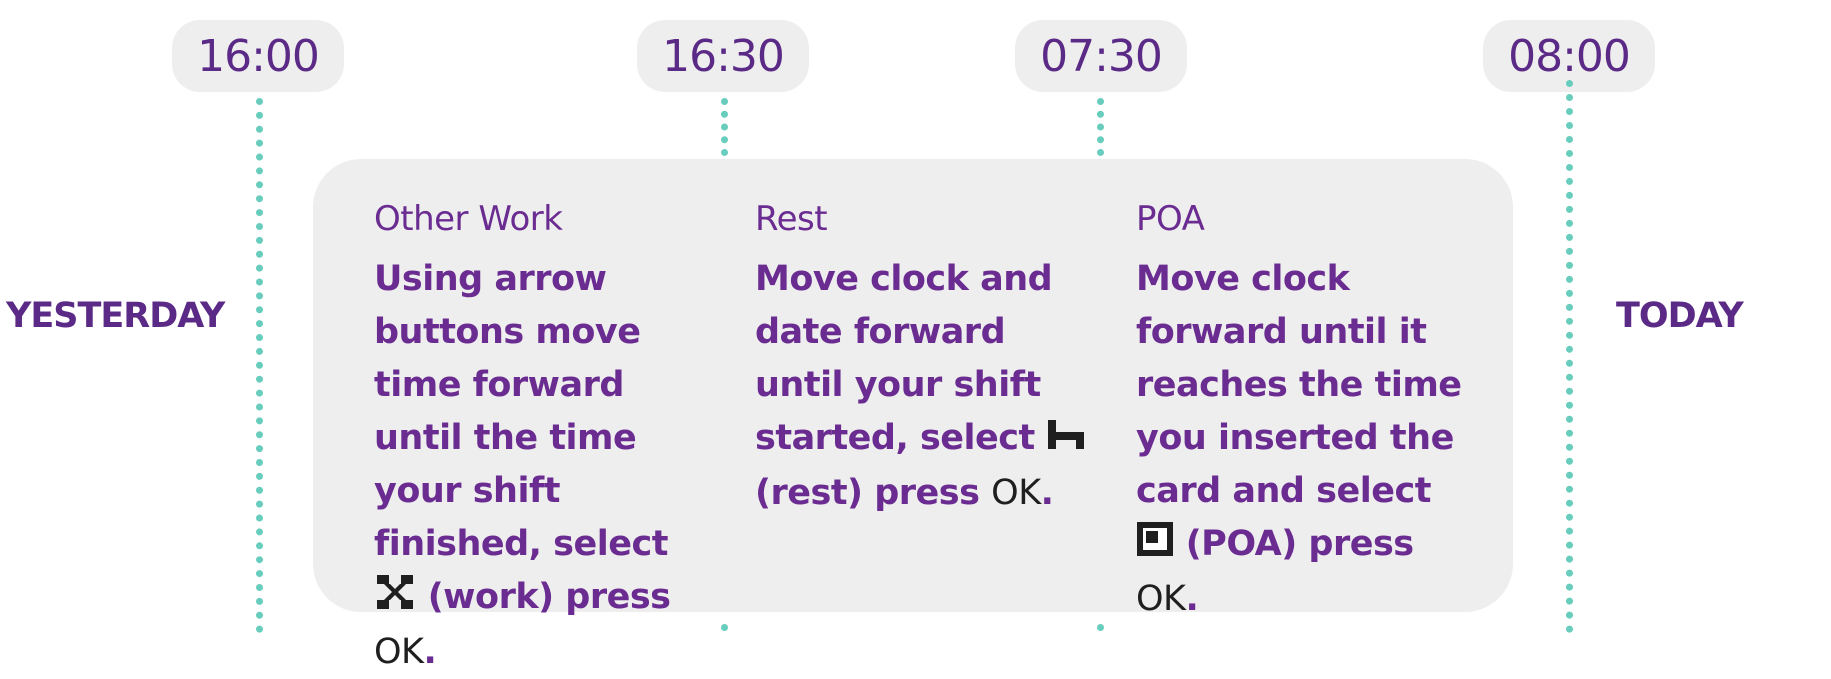 The height and width of the screenshot is (679, 1831). Describe the element at coordinates (724, 628) in the screenshot. I see `timeline-line-1630-bottom` at that location.